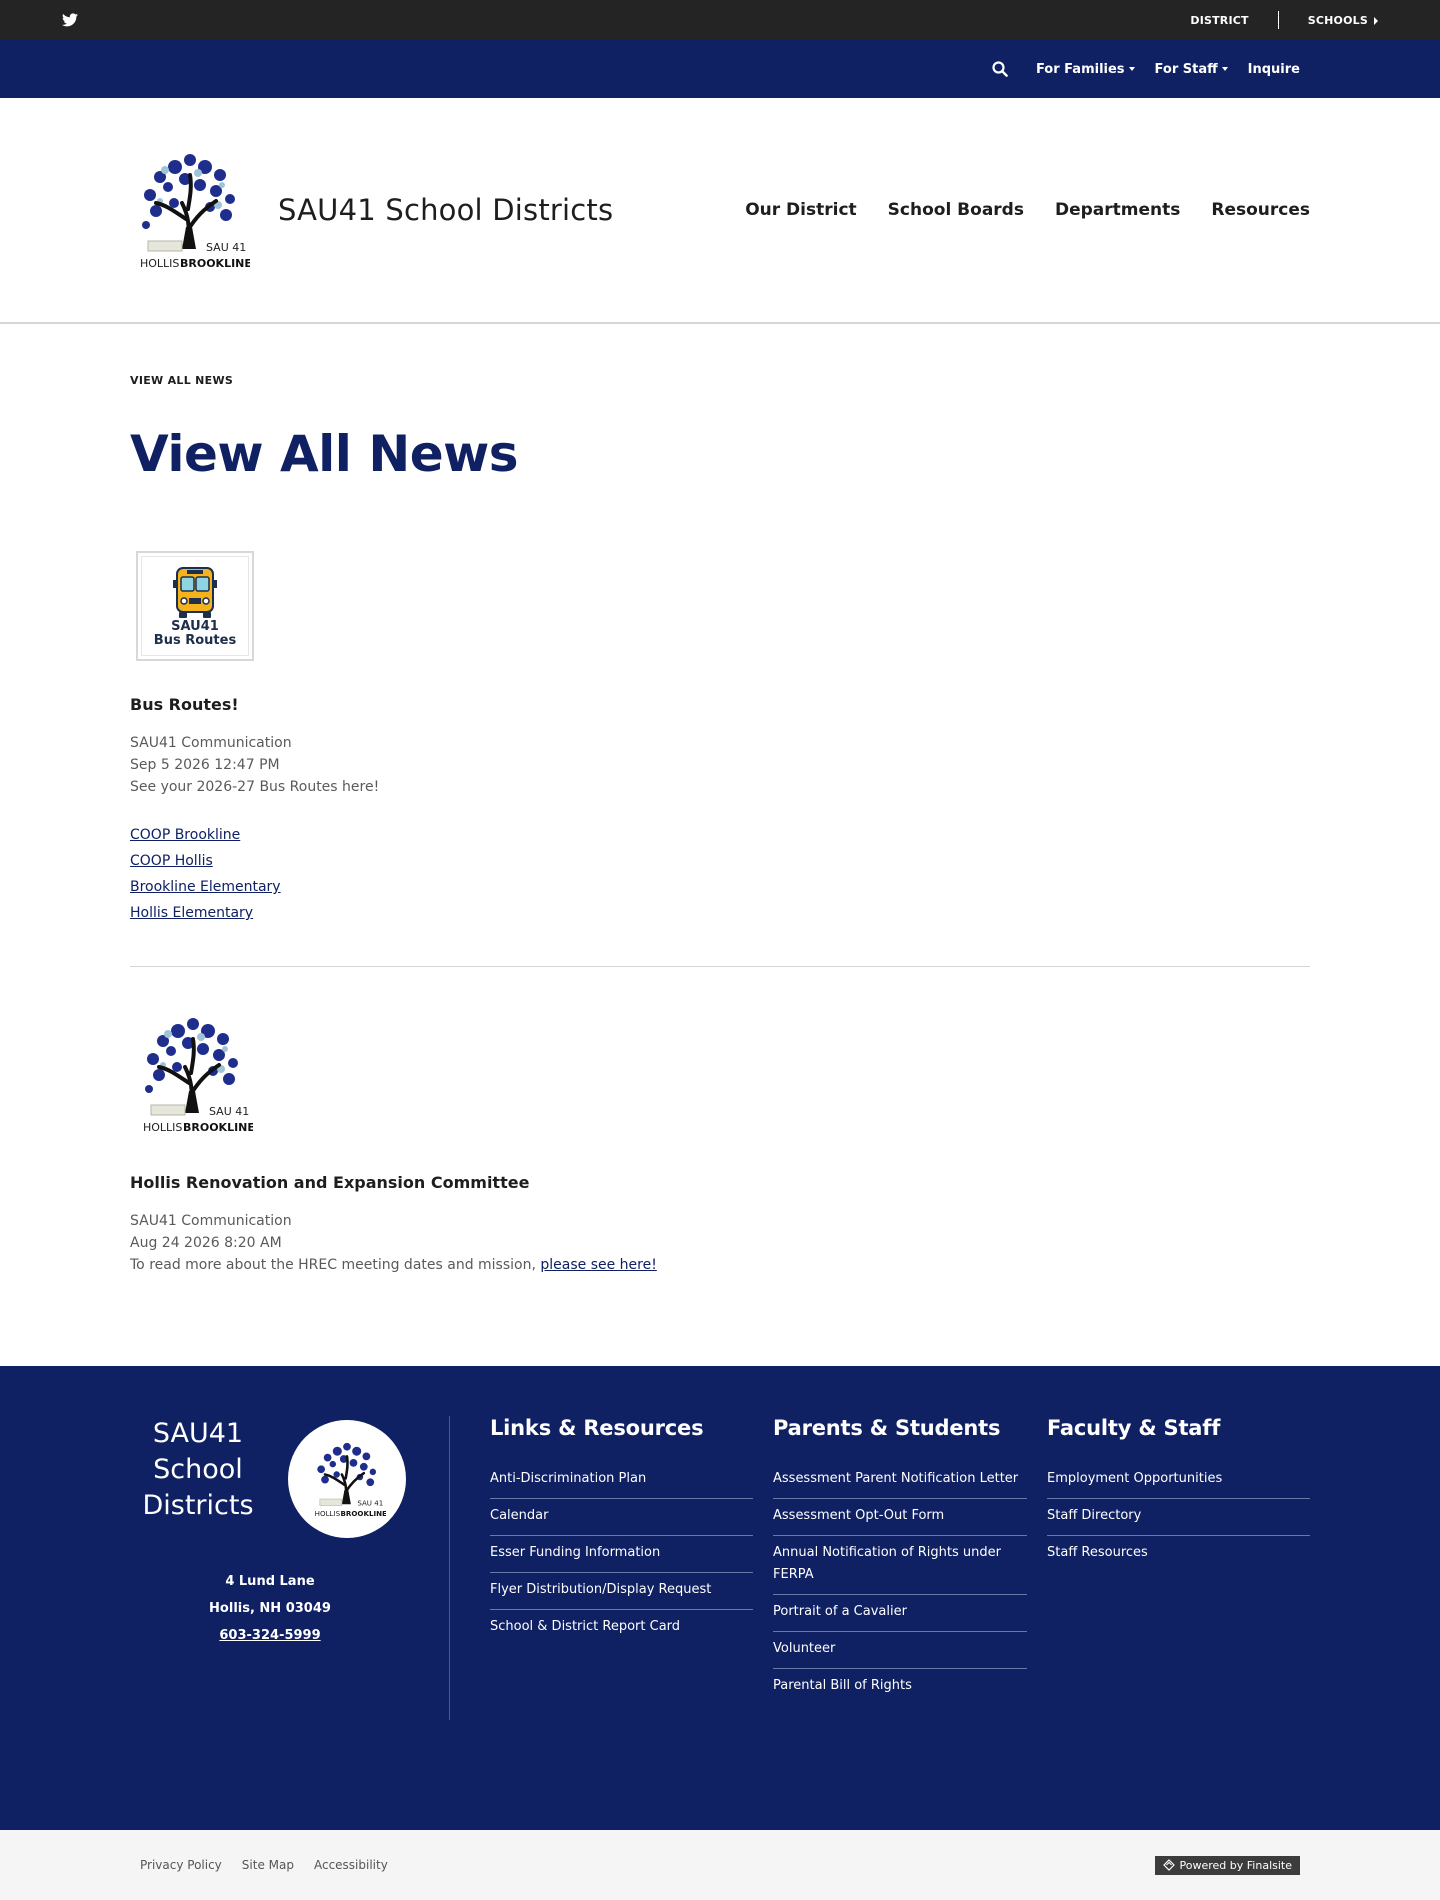  I want to click on footer-link: School & District Report Card, so click(621, 1628).